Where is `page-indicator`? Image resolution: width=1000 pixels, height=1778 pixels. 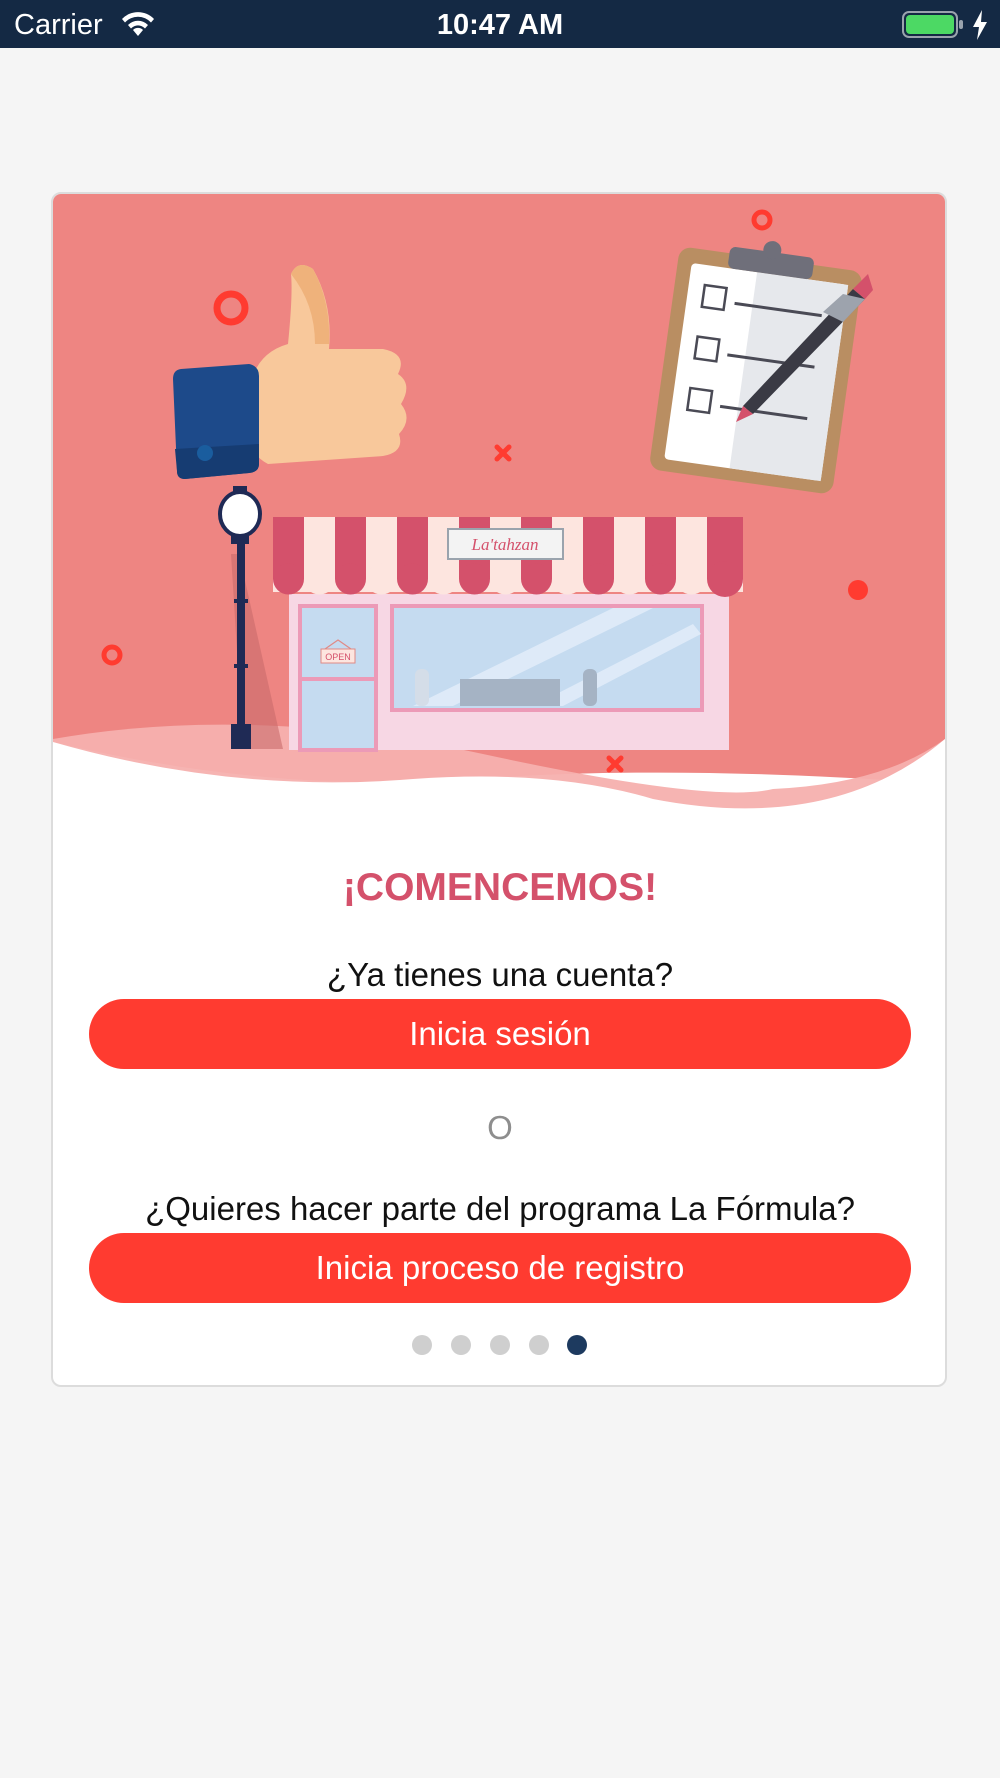 page-indicator is located at coordinates (500, 1345).